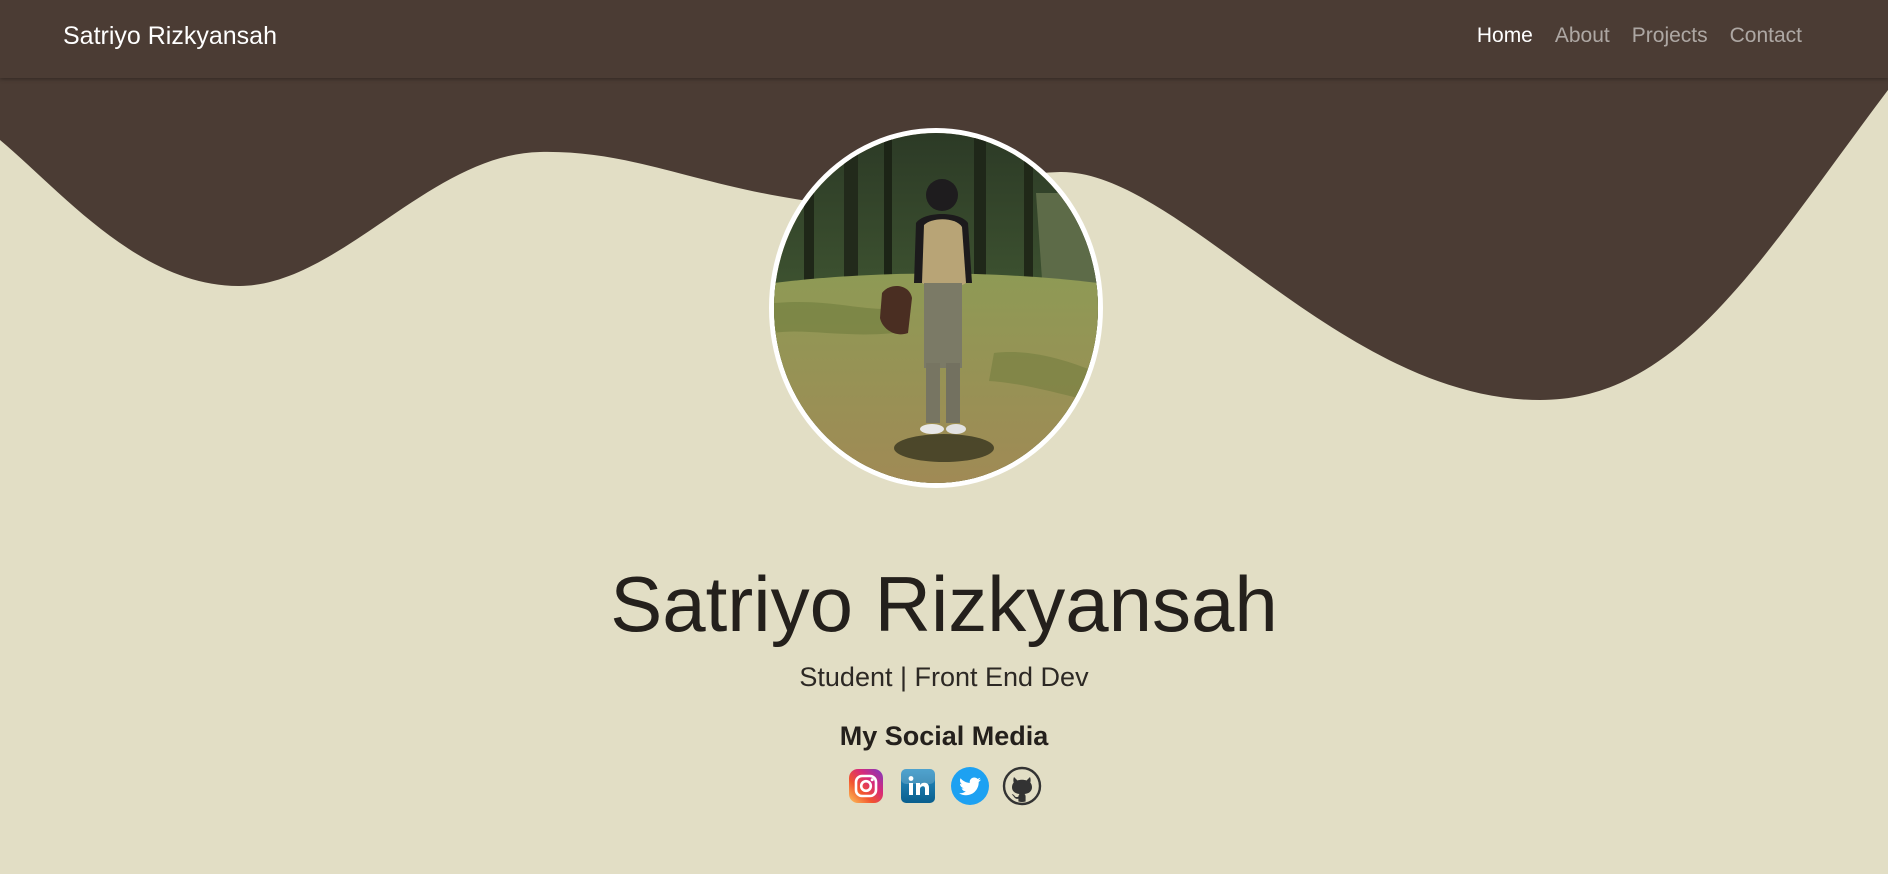  What do you see at coordinates (944, 786) in the screenshot?
I see `social-links` at bounding box center [944, 786].